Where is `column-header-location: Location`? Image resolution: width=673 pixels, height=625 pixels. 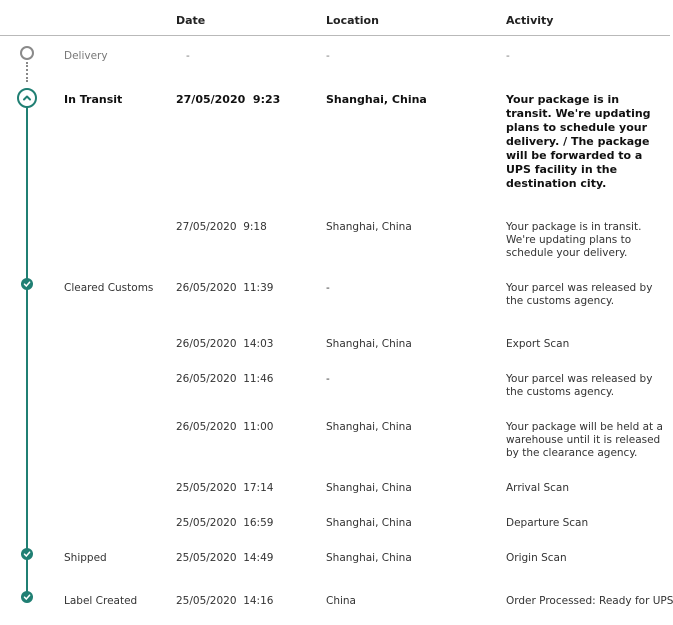
column-header-location: Location is located at coordinates (352, 20).